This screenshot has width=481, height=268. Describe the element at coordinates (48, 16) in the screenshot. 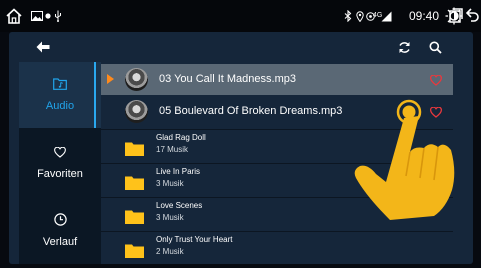

I see `dot-icon` at that location.